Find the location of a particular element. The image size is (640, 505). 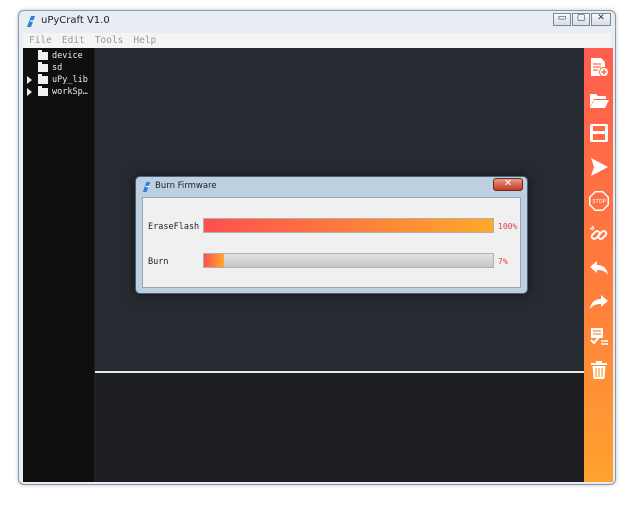

clear-button is located at coordinates (598, 369).